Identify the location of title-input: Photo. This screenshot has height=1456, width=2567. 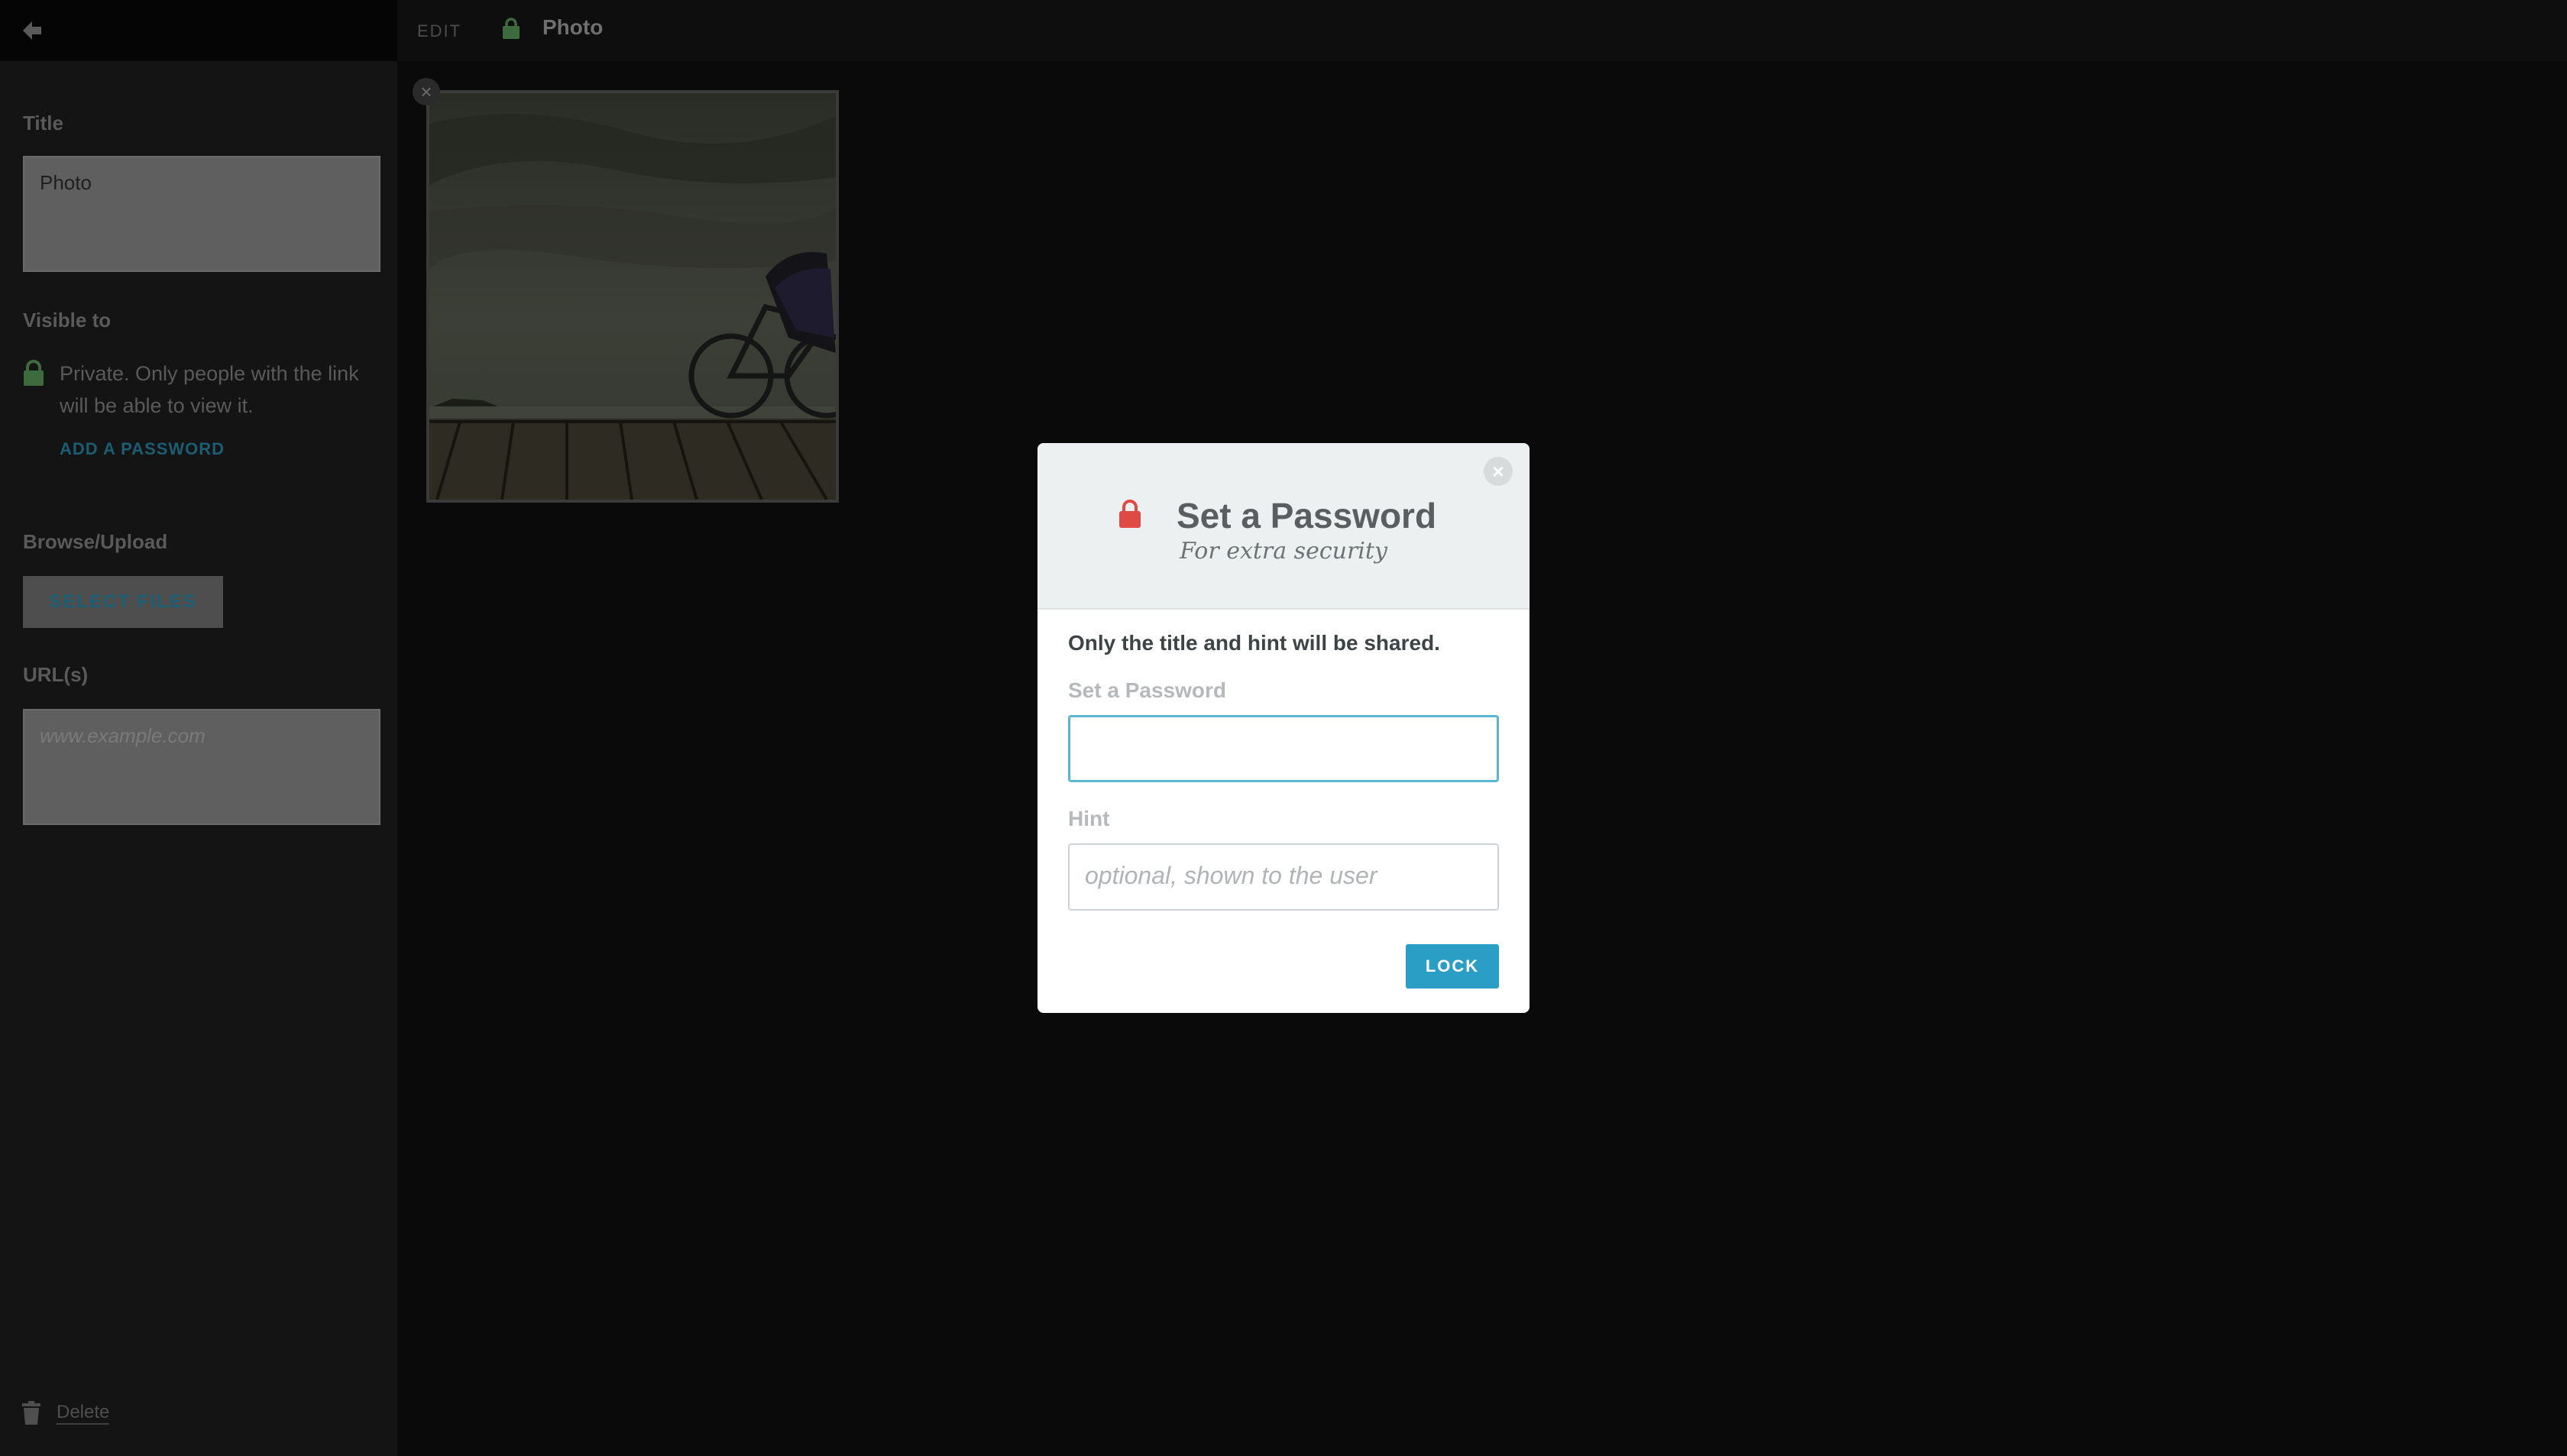
(201, 214).